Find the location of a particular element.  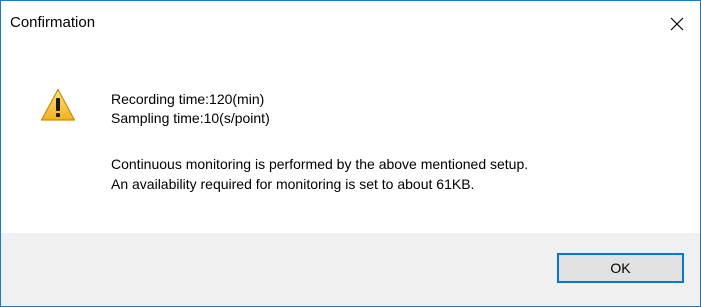

ok-button-label: OK is located at coordinates (620, 268).